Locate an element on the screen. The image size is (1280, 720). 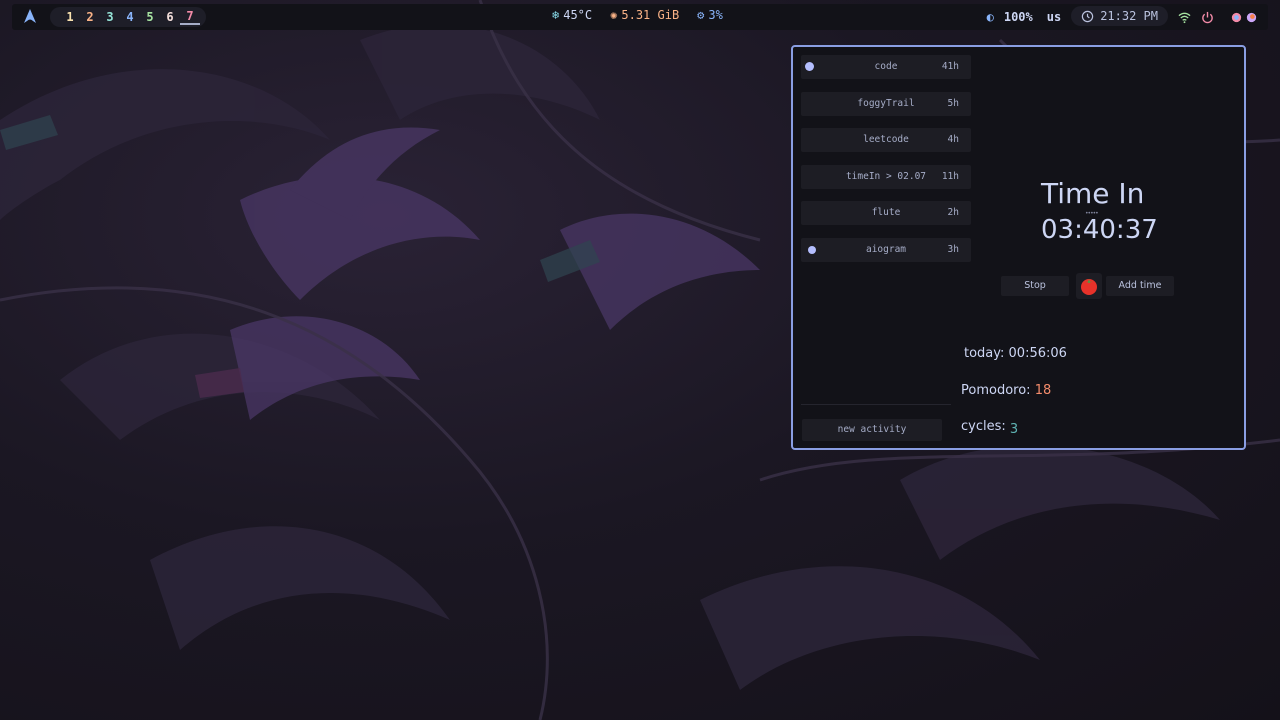
cycles-value: 3 is located at coordinates (1014, 429).